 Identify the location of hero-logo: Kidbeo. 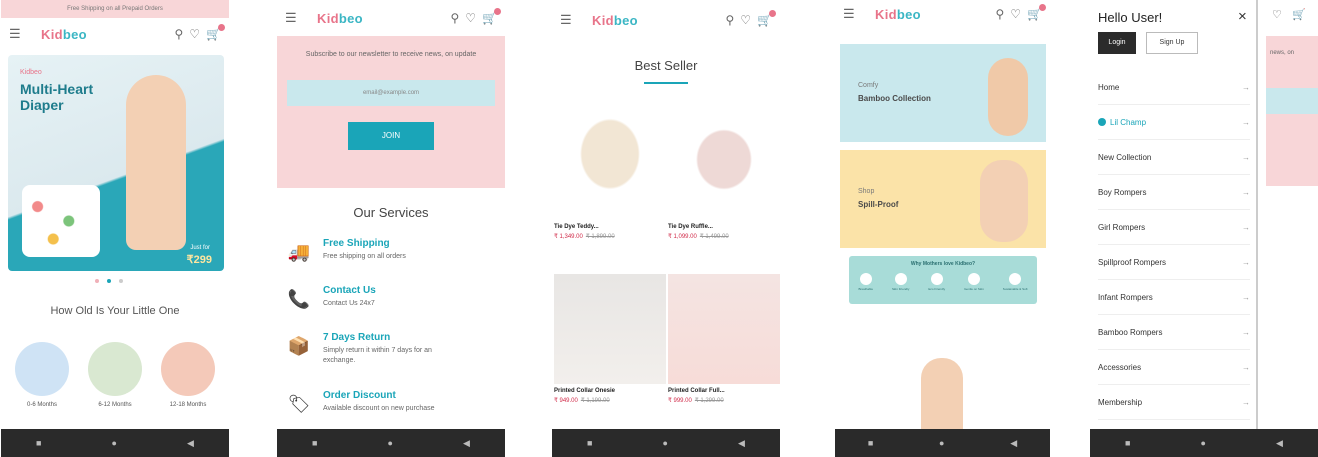
(31, 72).